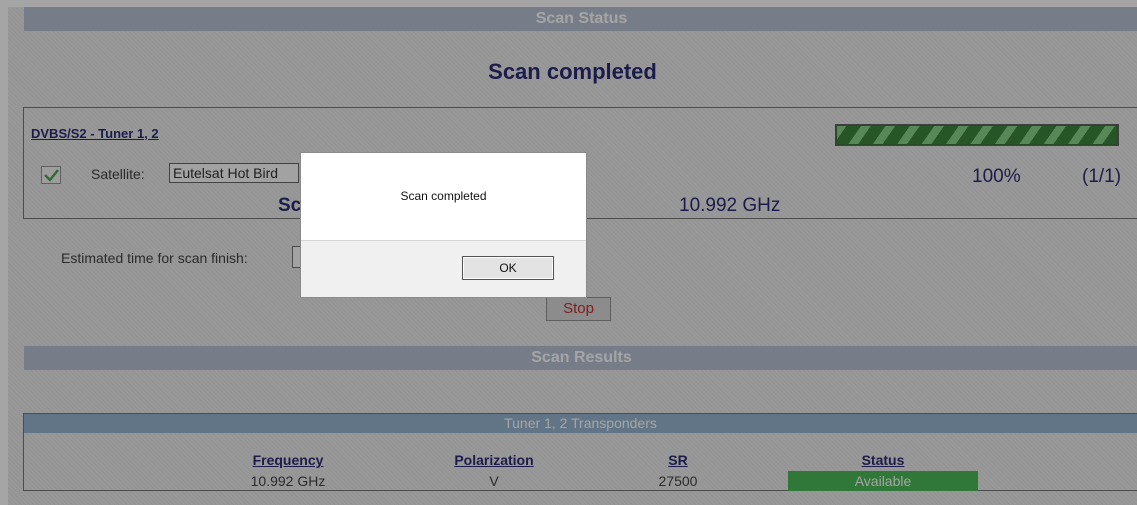  I want to click on ok-button: OK, so click(508, 268).